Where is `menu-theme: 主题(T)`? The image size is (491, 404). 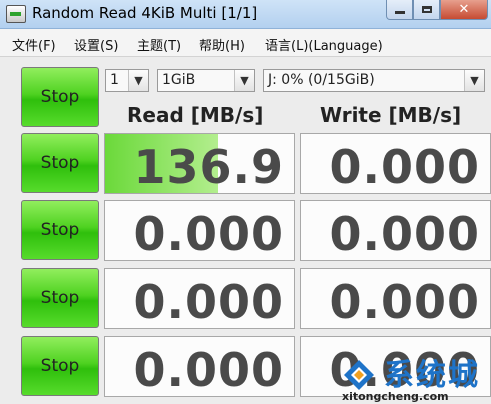
menu-theme: 主题(T) is located at coordinates (159, 44).